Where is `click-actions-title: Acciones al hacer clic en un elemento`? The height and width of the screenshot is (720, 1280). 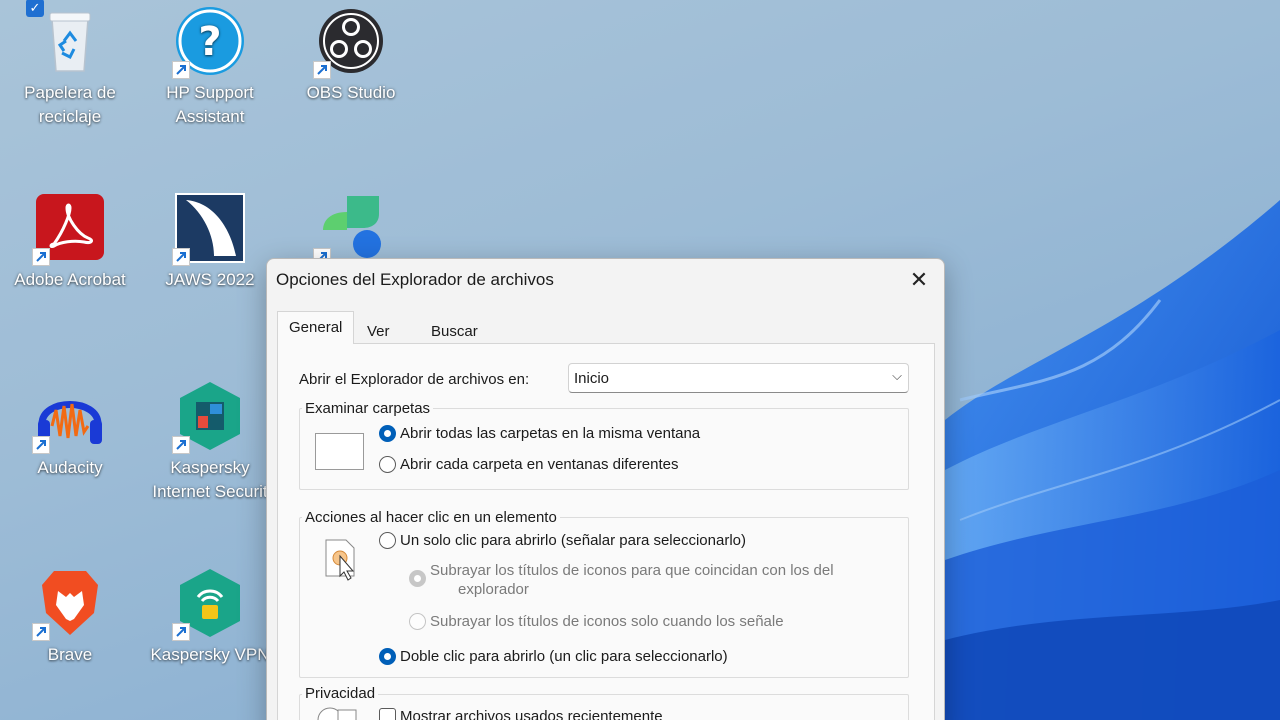
click-actions-title: Acciones al hacer clic en un elemento is located at coordinates (431, 517).